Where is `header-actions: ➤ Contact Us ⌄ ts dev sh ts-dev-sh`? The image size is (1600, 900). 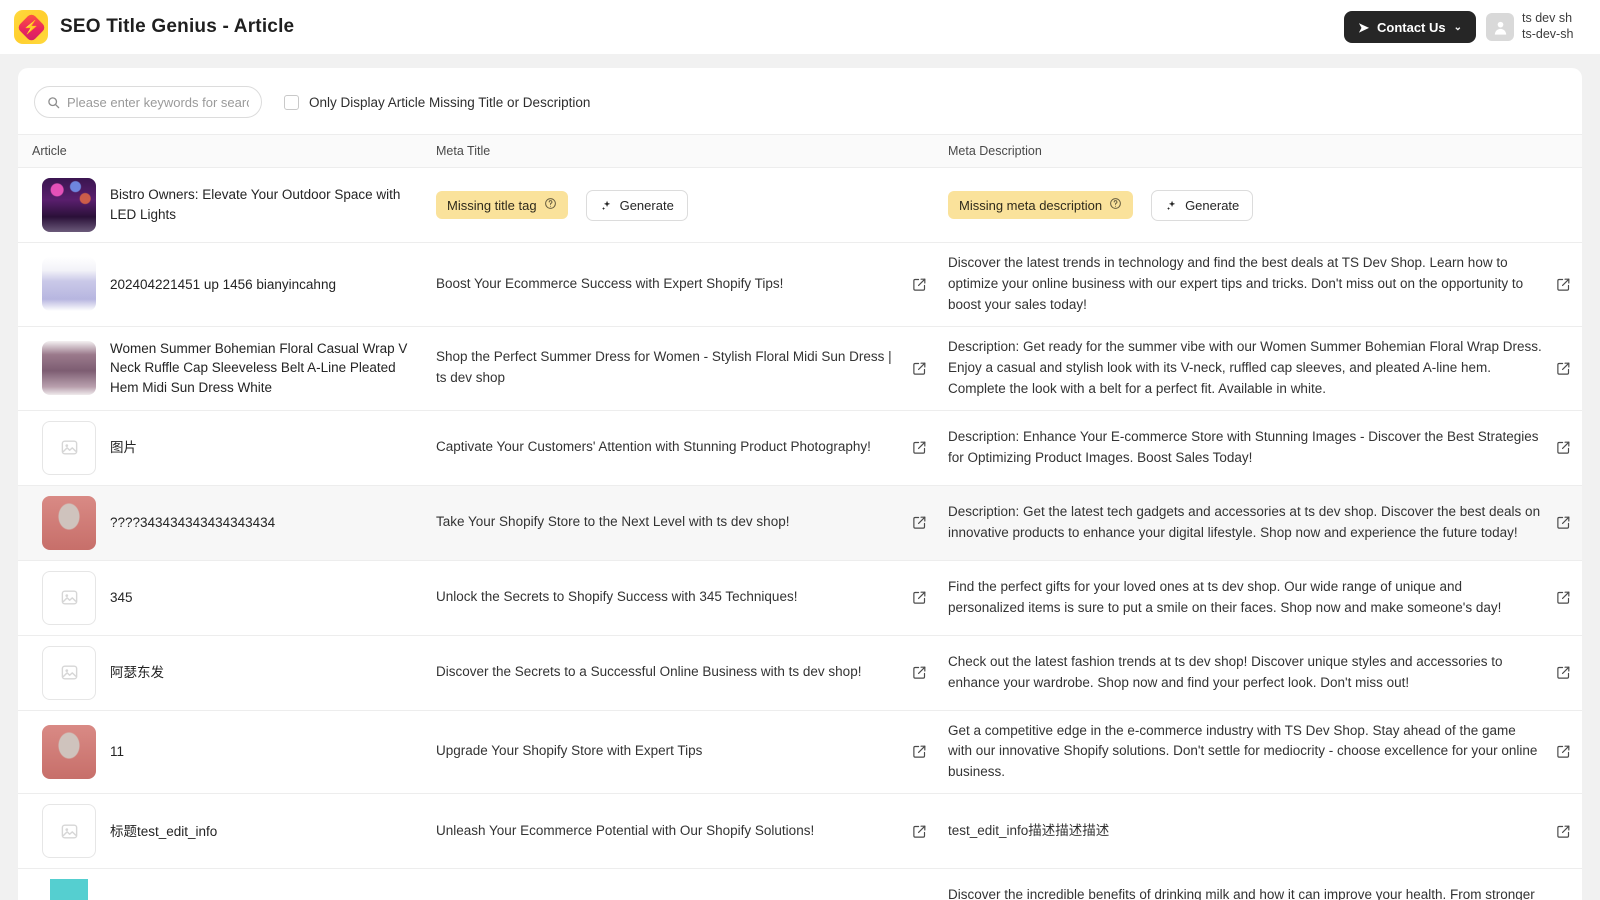
header-actions: ➤ Contact Us ⌄ ts dev sh ts-dev-sh is located at coordinates (1472, 27).